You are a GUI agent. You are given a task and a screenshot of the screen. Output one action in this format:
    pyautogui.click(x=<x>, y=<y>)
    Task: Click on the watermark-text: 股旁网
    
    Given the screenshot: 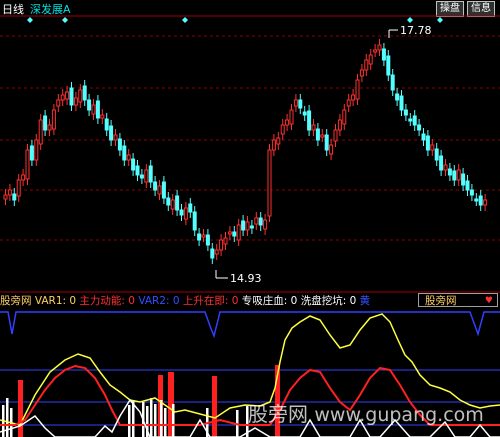 What is the action you would take?
    pyautogui.click(x=278, y=414)
    